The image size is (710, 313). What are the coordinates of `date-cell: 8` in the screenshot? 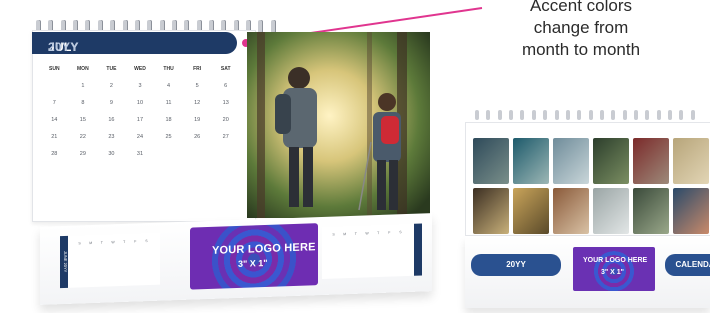 It's located at (83, 103).